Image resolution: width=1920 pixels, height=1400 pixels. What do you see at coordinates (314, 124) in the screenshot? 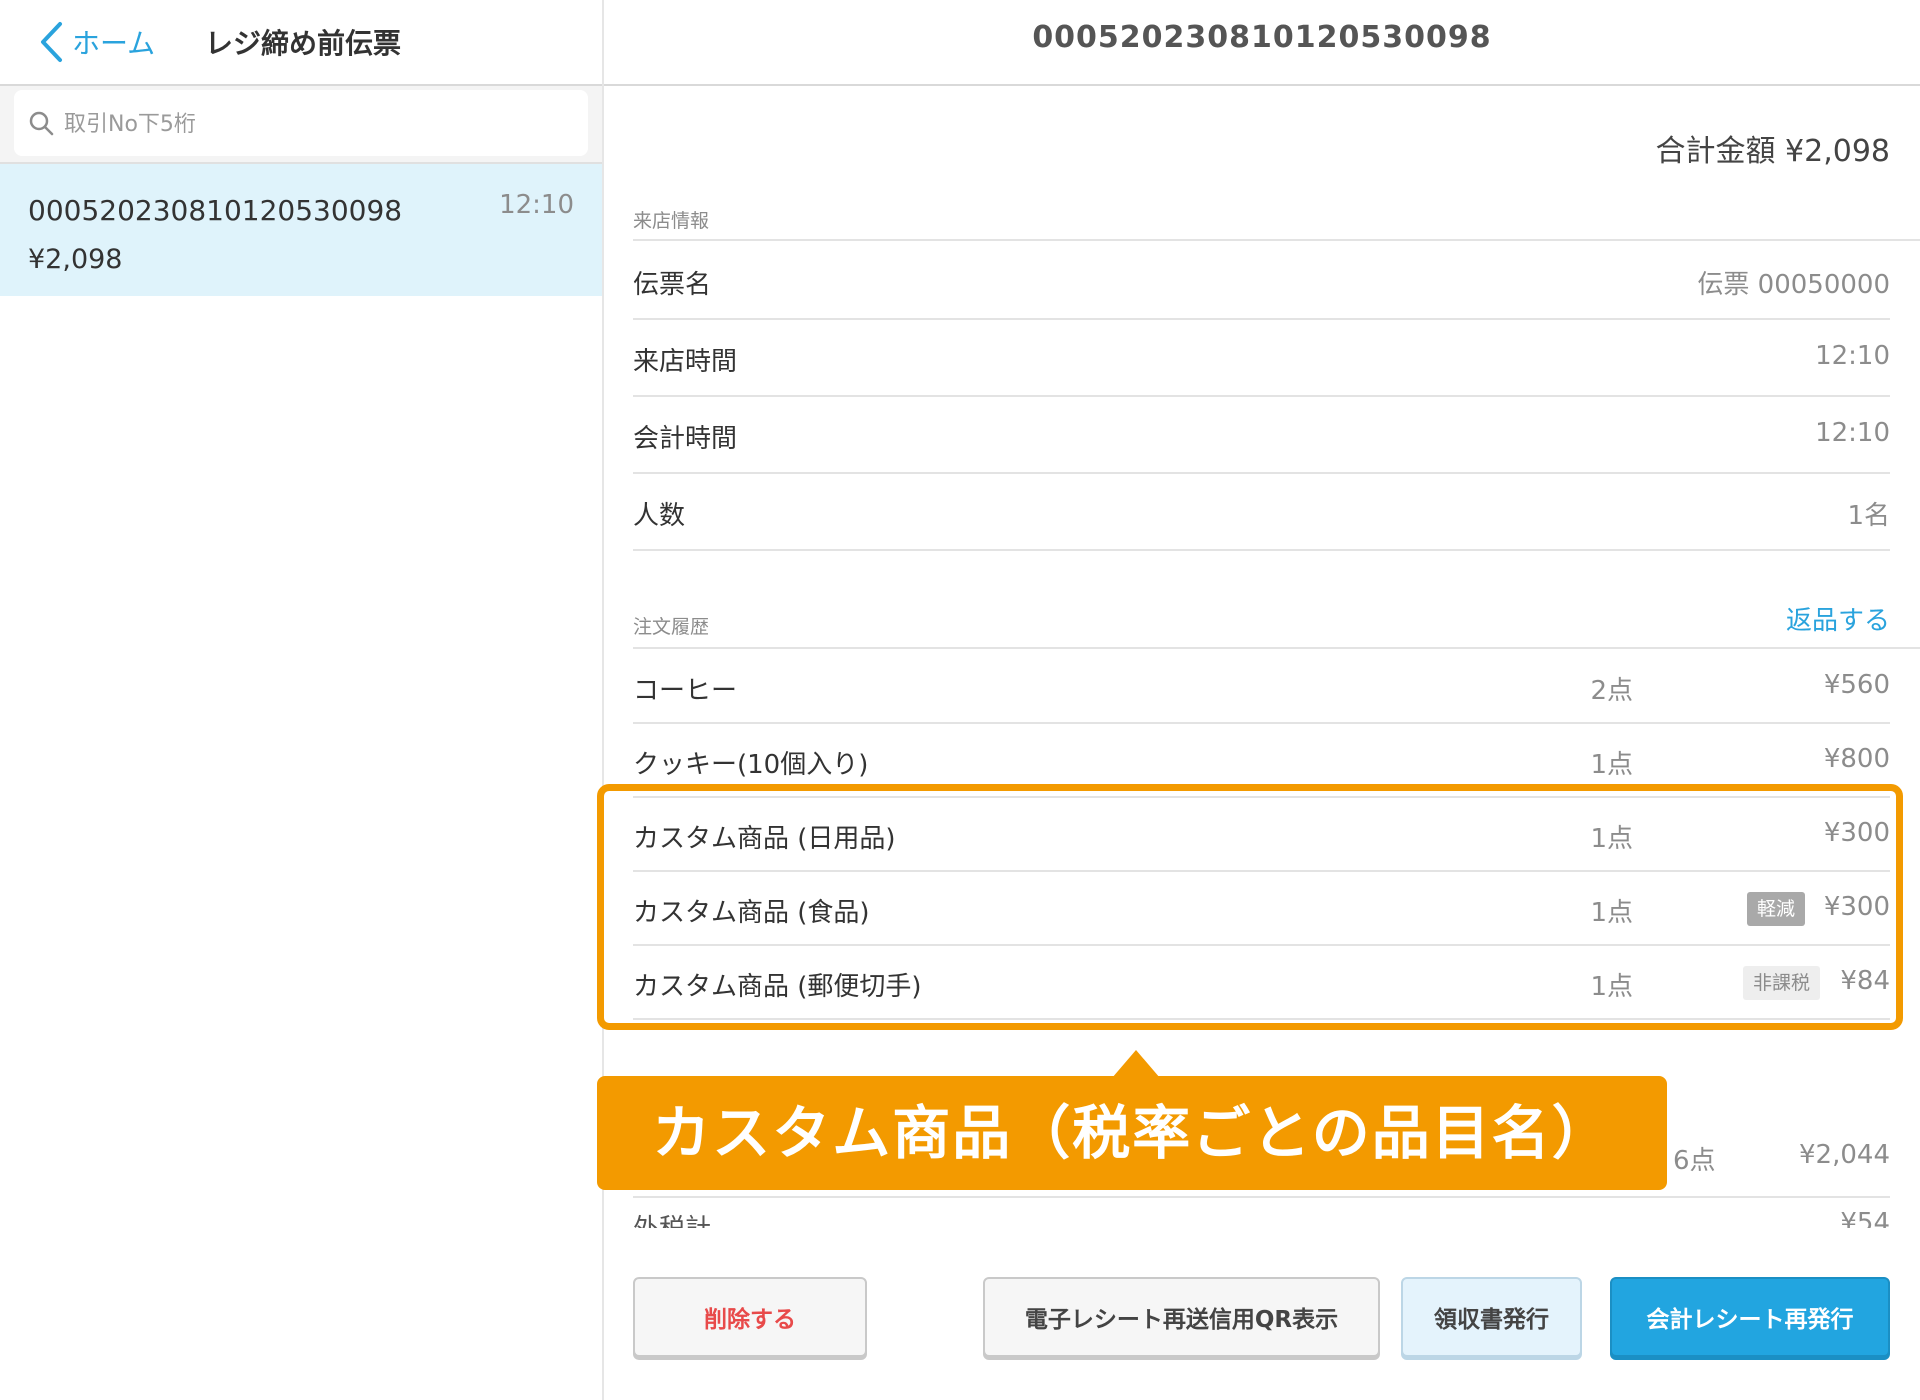
I see `search-input` at bounding box center [314, 124].